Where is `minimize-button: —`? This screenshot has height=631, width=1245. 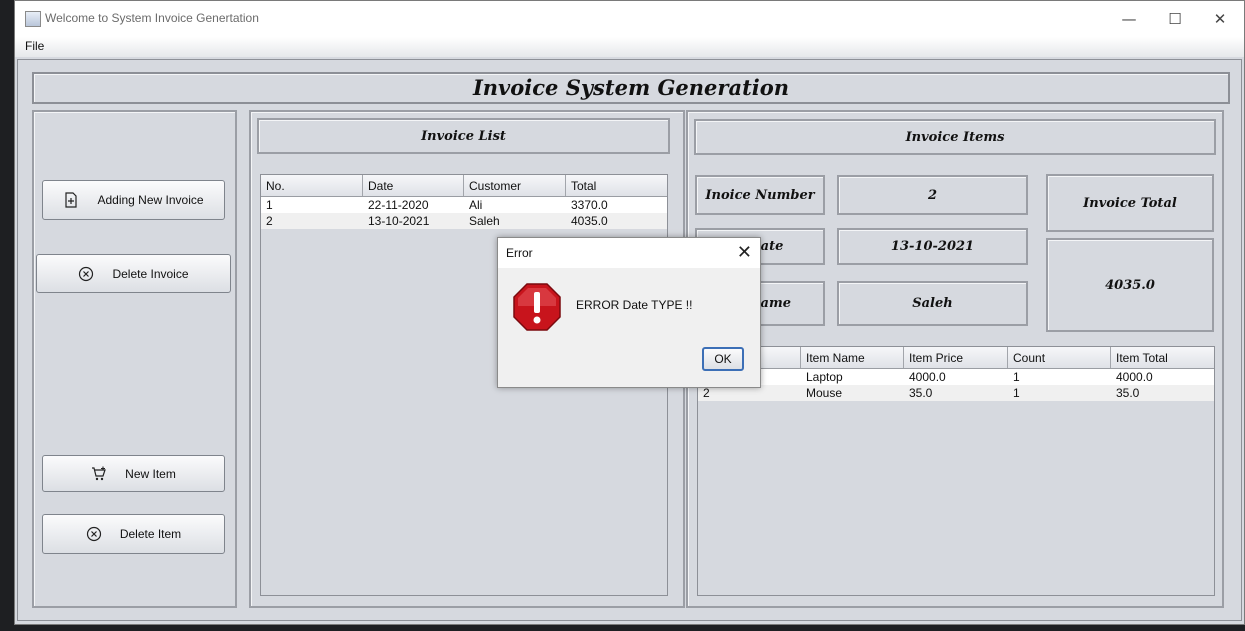
minimize-button: — is located at coordinates (1129, 19).